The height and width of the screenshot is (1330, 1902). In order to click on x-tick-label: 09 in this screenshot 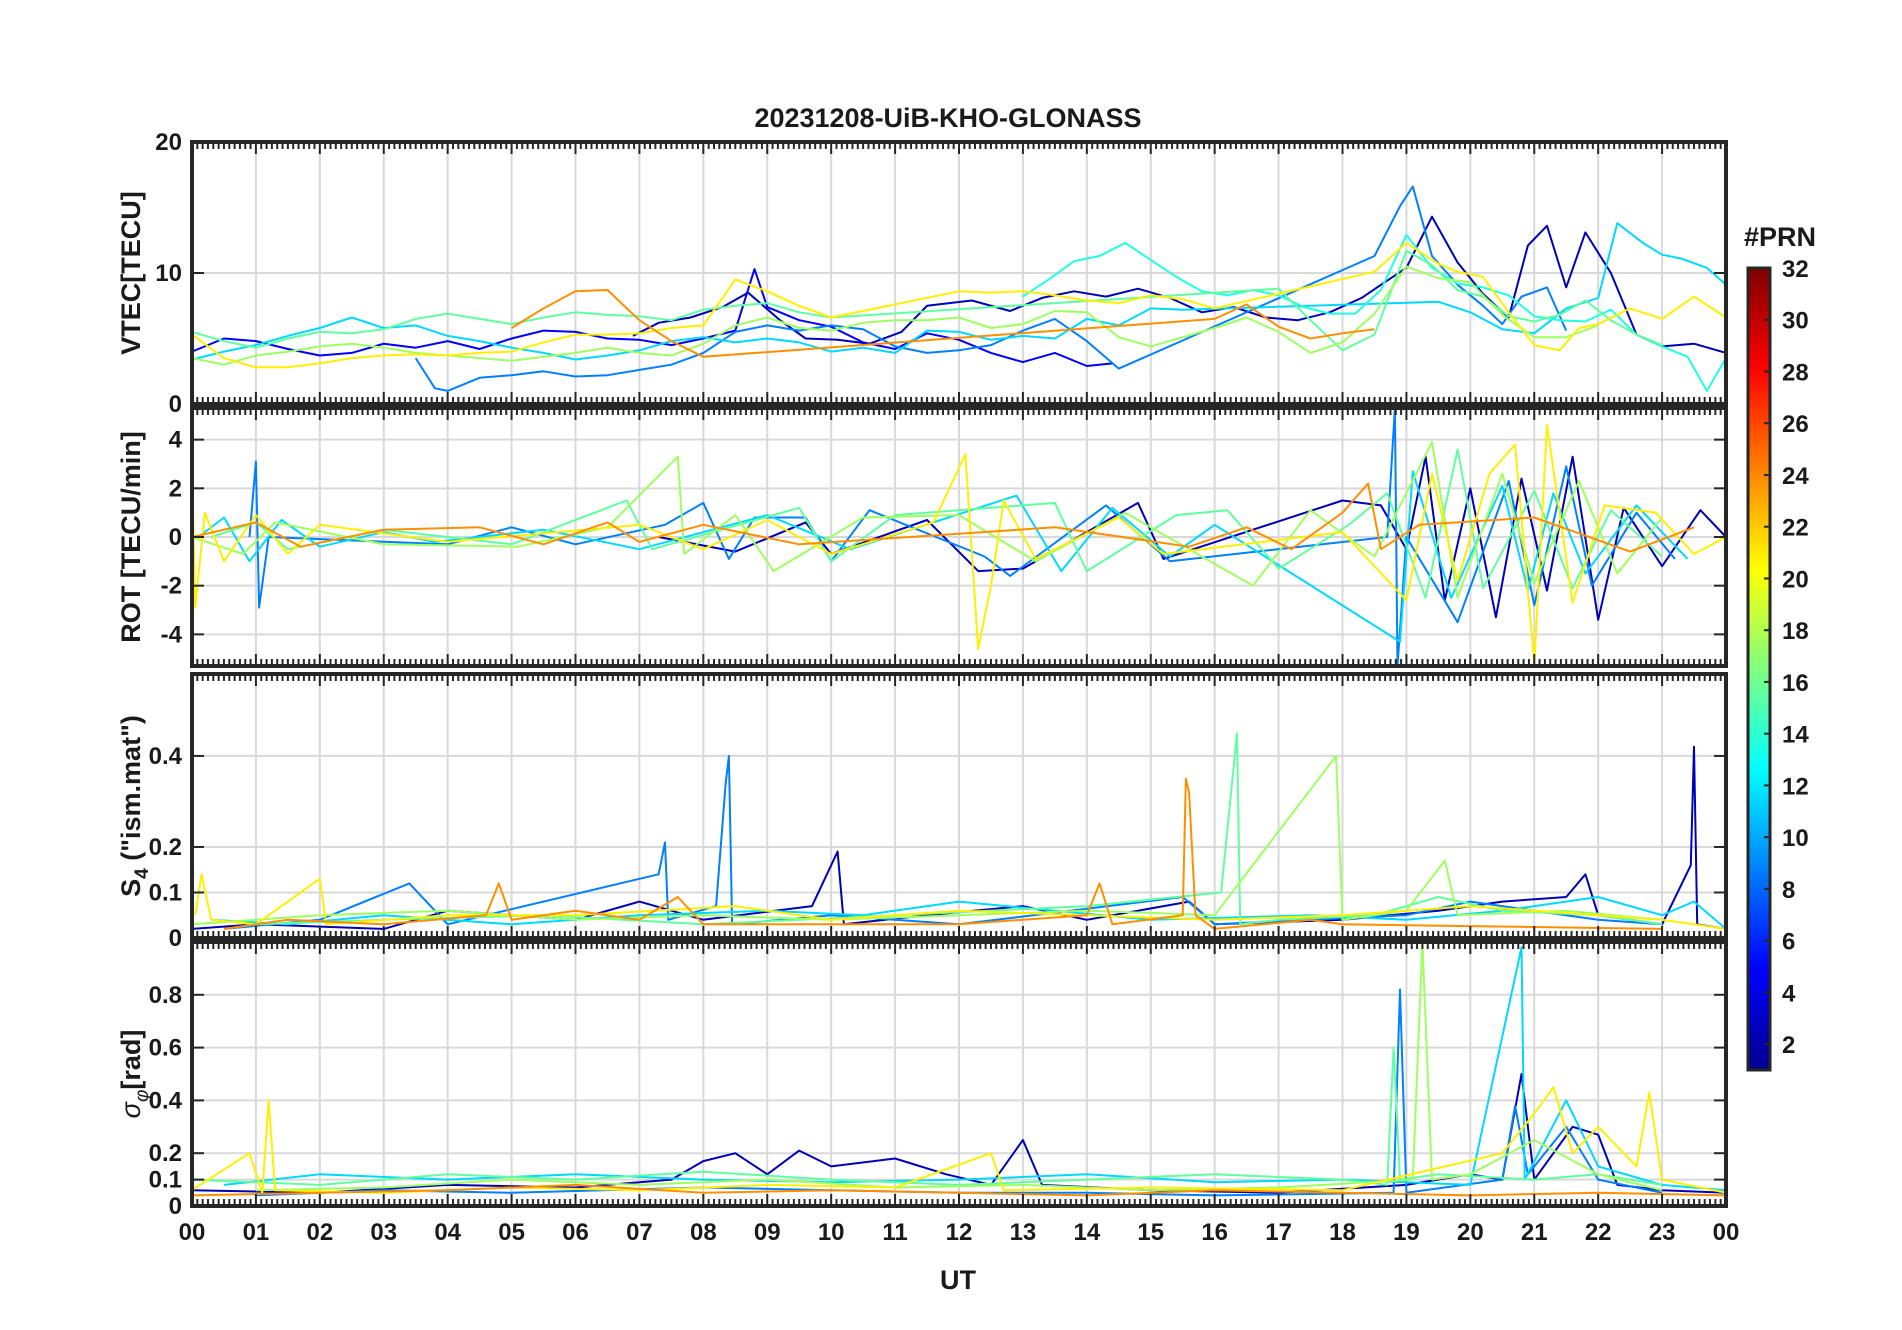, I will do `click(767, 1232)`.